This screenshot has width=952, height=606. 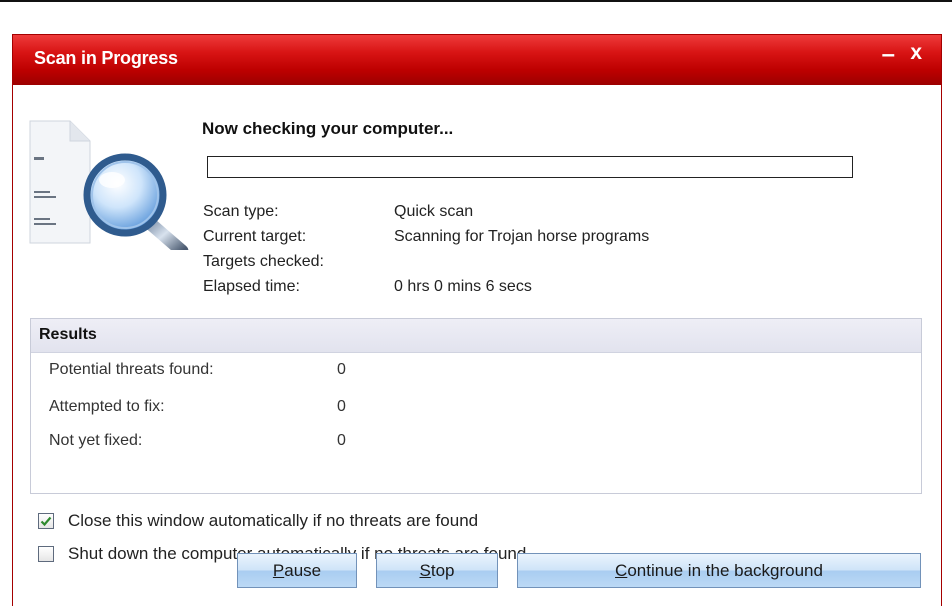 I want to click on continue-background-button: Continue in the background, so click(x=719, y=570).